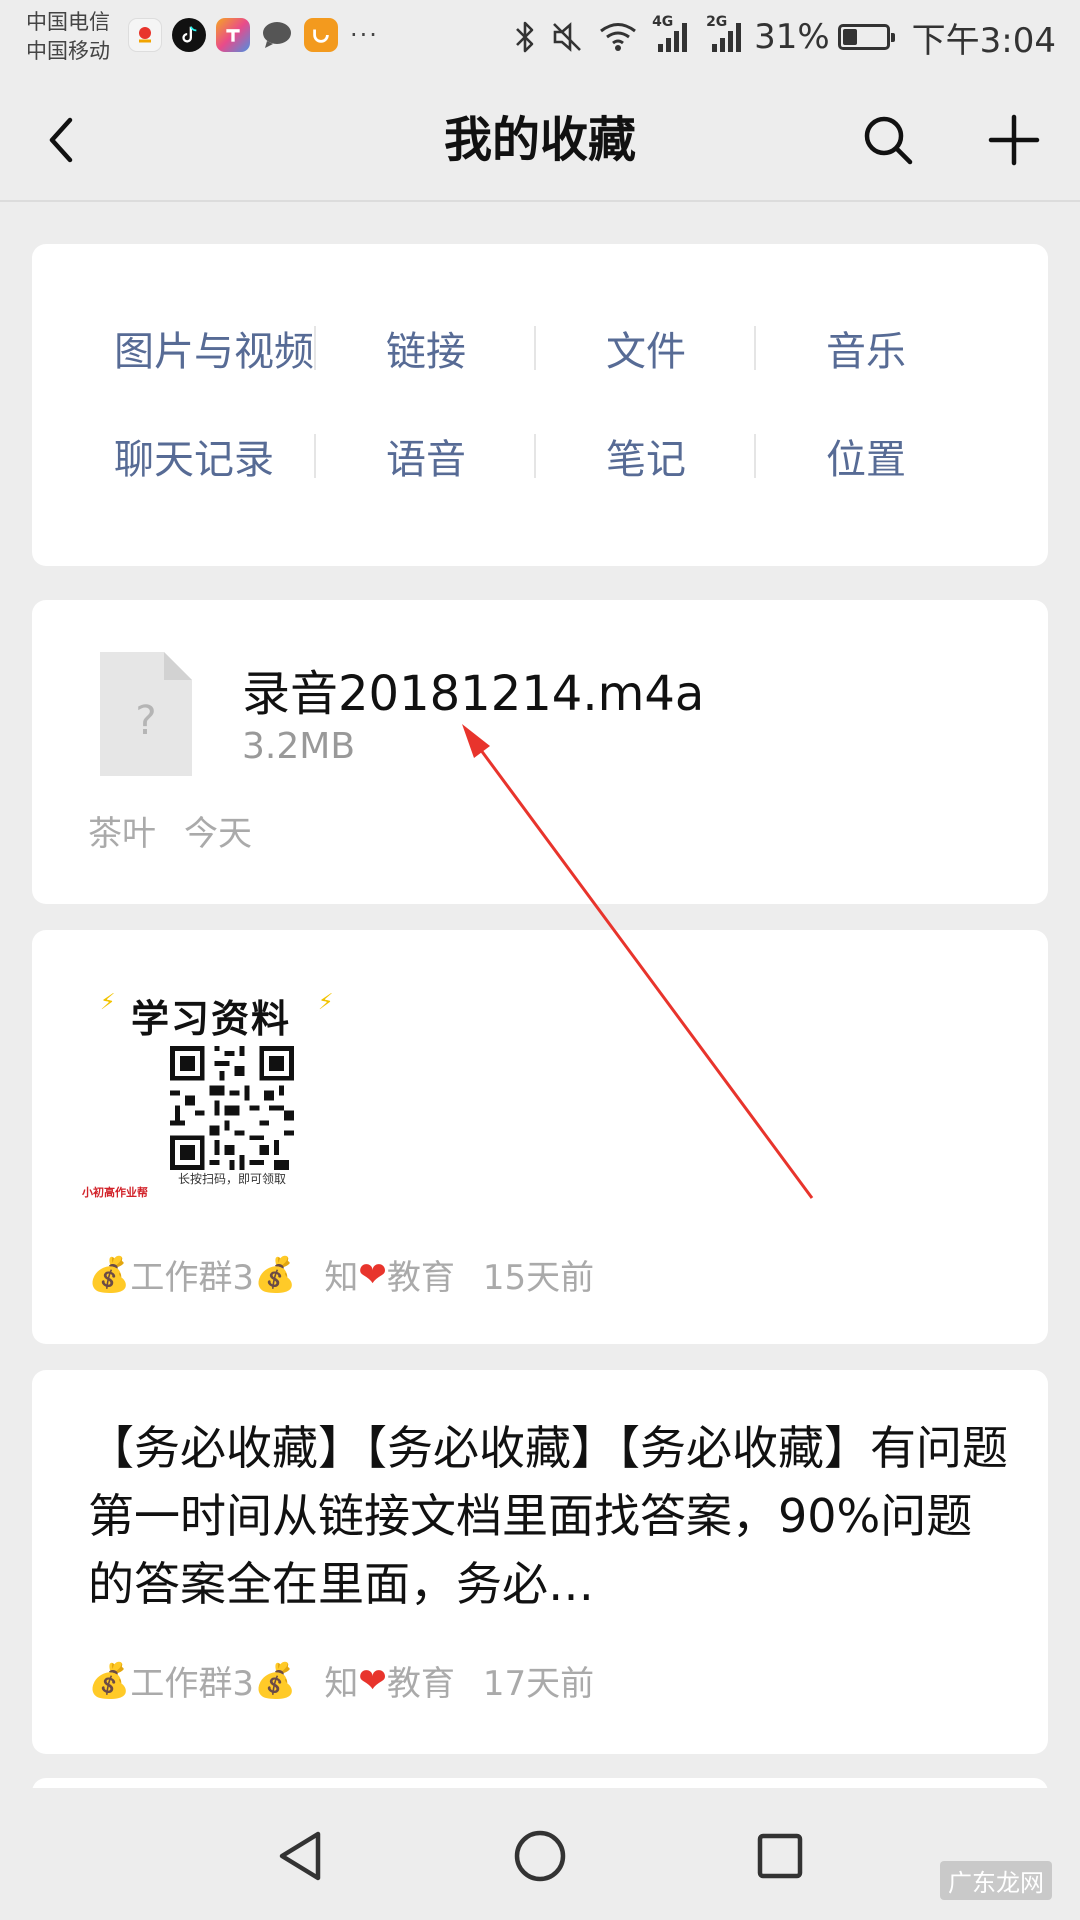 The width and height of the screenshot is (1080, 1920). Describe the element at coordinates (231, 1179) in the screenshot. I see `poster-hint: 长按扫码，即可领取` at that location.